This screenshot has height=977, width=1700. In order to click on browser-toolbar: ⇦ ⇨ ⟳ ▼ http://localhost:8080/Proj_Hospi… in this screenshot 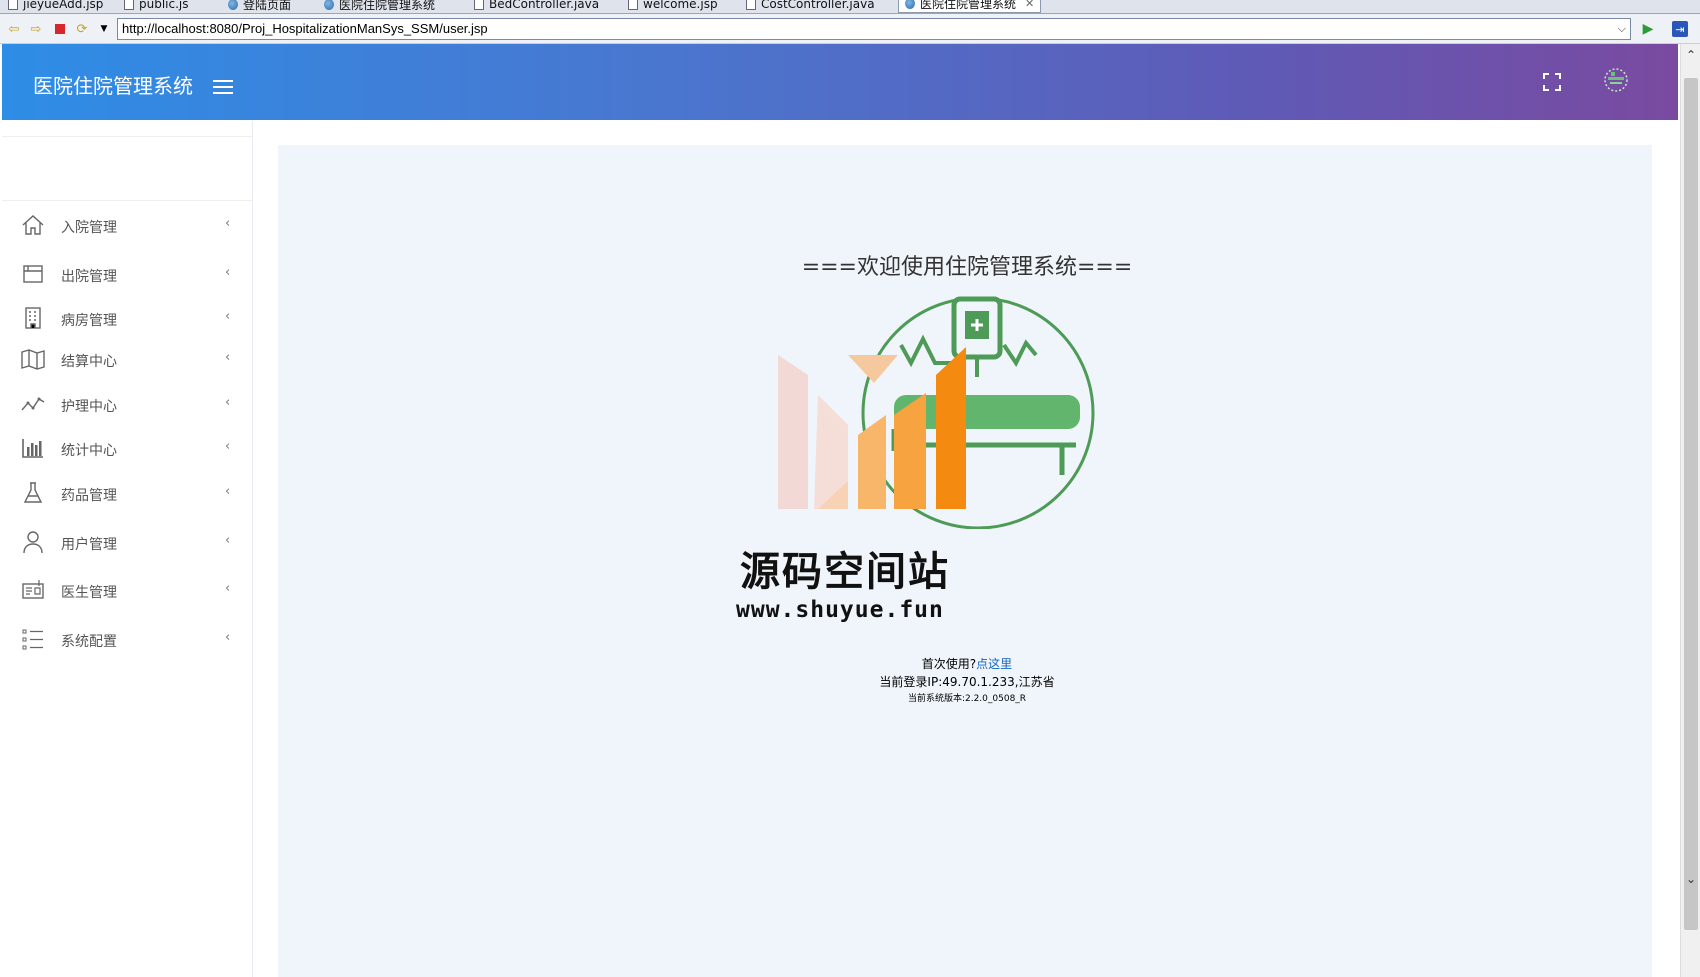, I will do `click(850, 29)`.